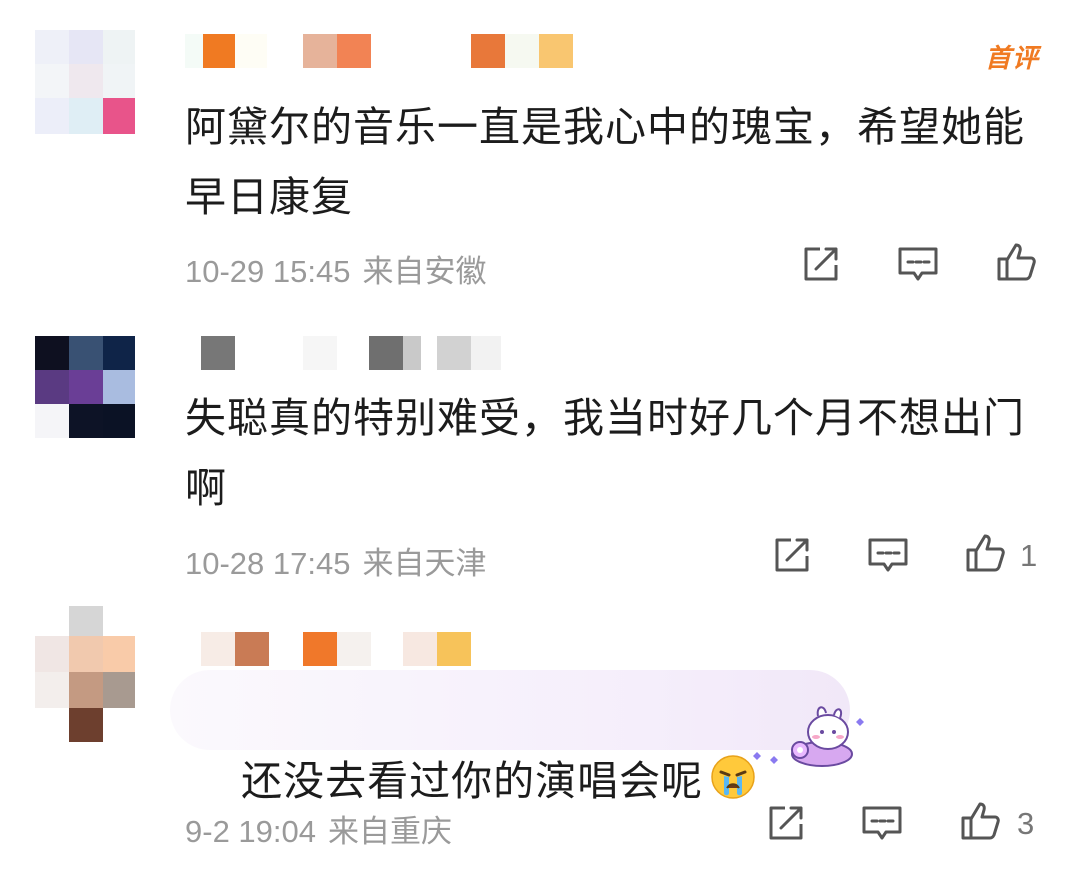  I want to click on comment-text-content: 还没去看过你的演唱会呢, so click(472, 781).